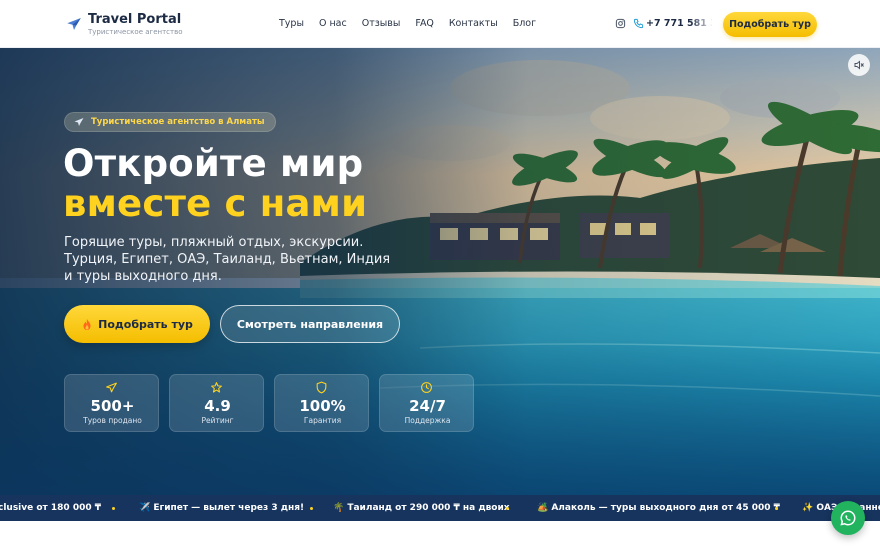 Image resolution: width=880 pixels, height=550 pixels. Describe the element at coordinates (381, 23) in the screenshot. I see `nav-item-reviews: Отзывы` at that location.